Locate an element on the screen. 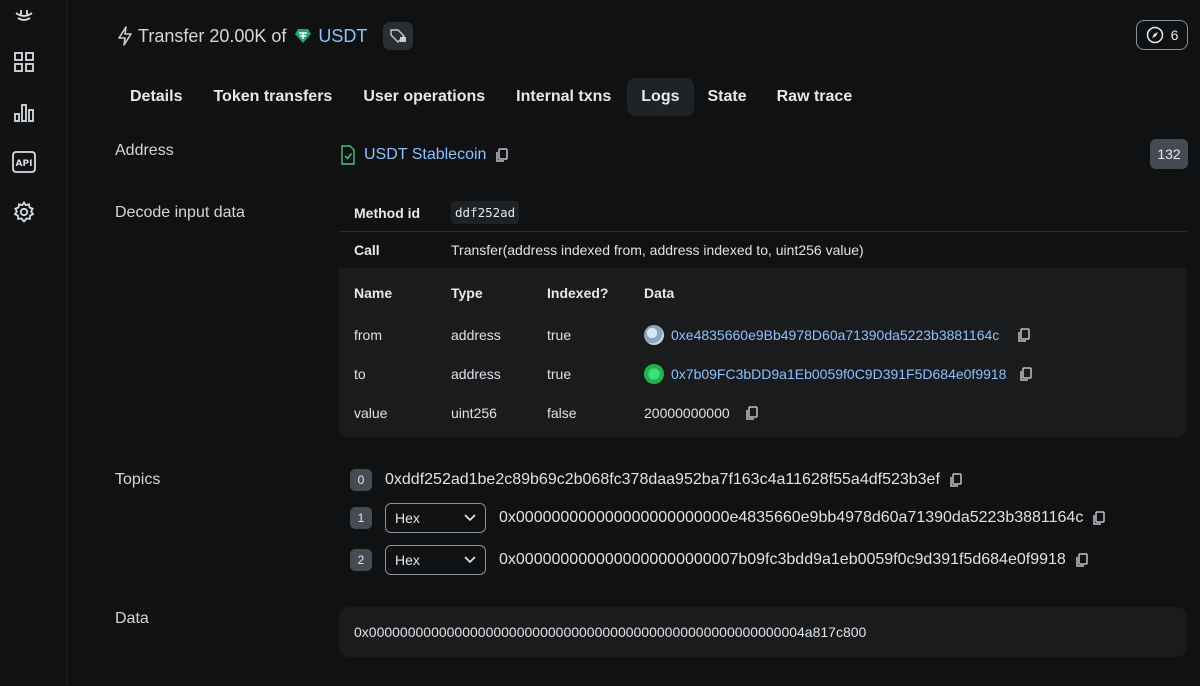 The image size is (1200, 686). column-type: Type is located at coordinates (467, 293).